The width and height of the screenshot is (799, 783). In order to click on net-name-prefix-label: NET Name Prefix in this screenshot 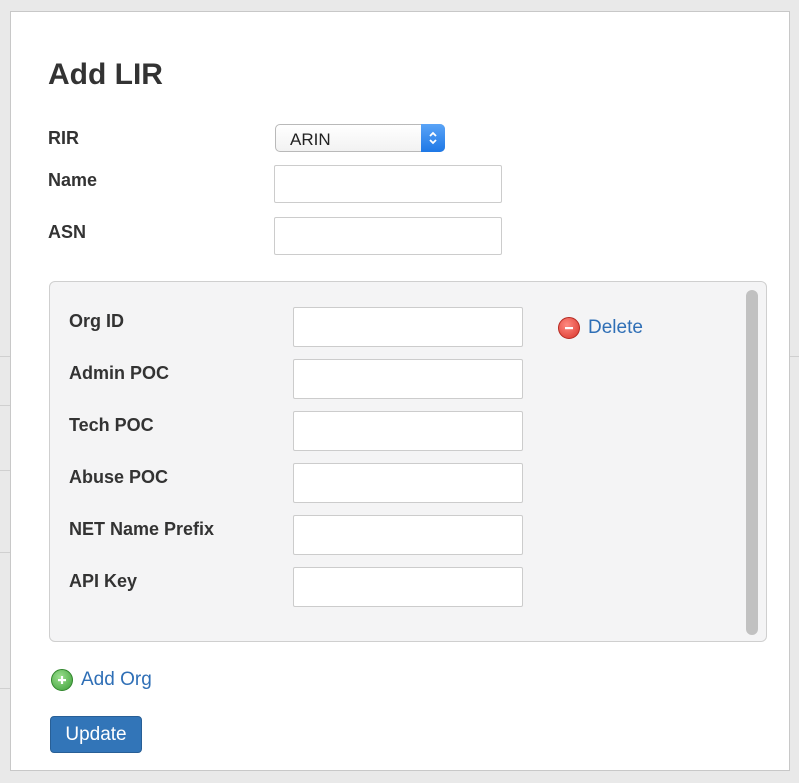, I will do `click(142, 529)`.